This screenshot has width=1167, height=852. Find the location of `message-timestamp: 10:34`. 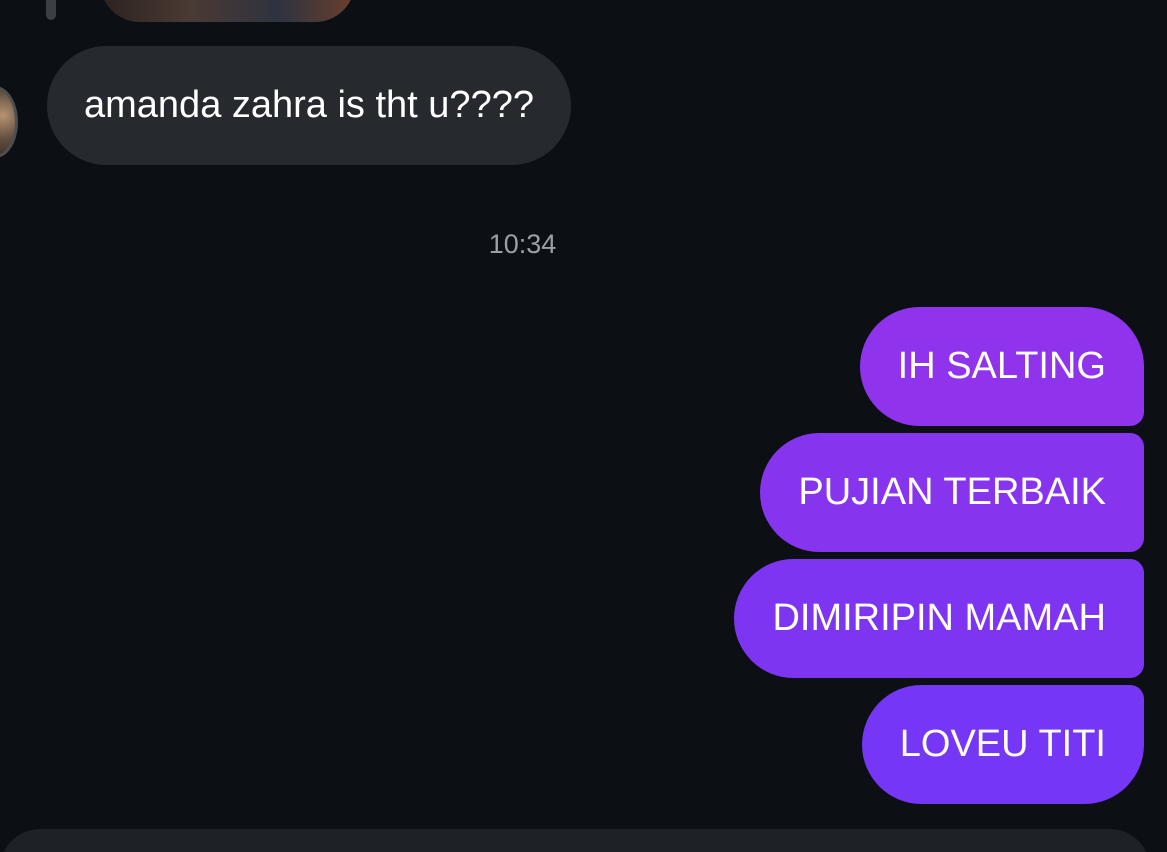

message-timestamp: 10:34 is located at coordinates (522, 244).